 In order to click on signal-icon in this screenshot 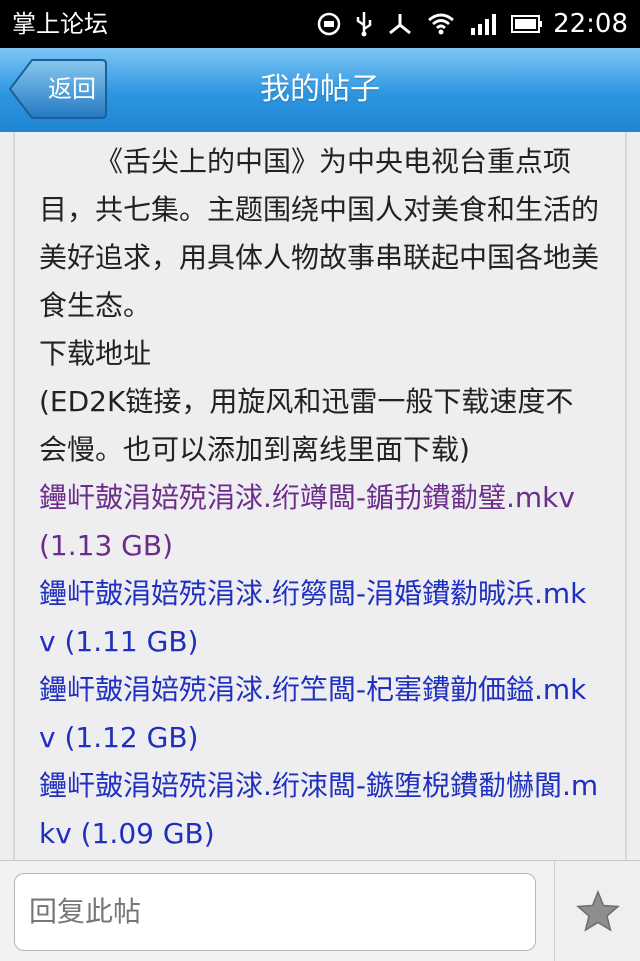, I will do `click(483, 24)`.